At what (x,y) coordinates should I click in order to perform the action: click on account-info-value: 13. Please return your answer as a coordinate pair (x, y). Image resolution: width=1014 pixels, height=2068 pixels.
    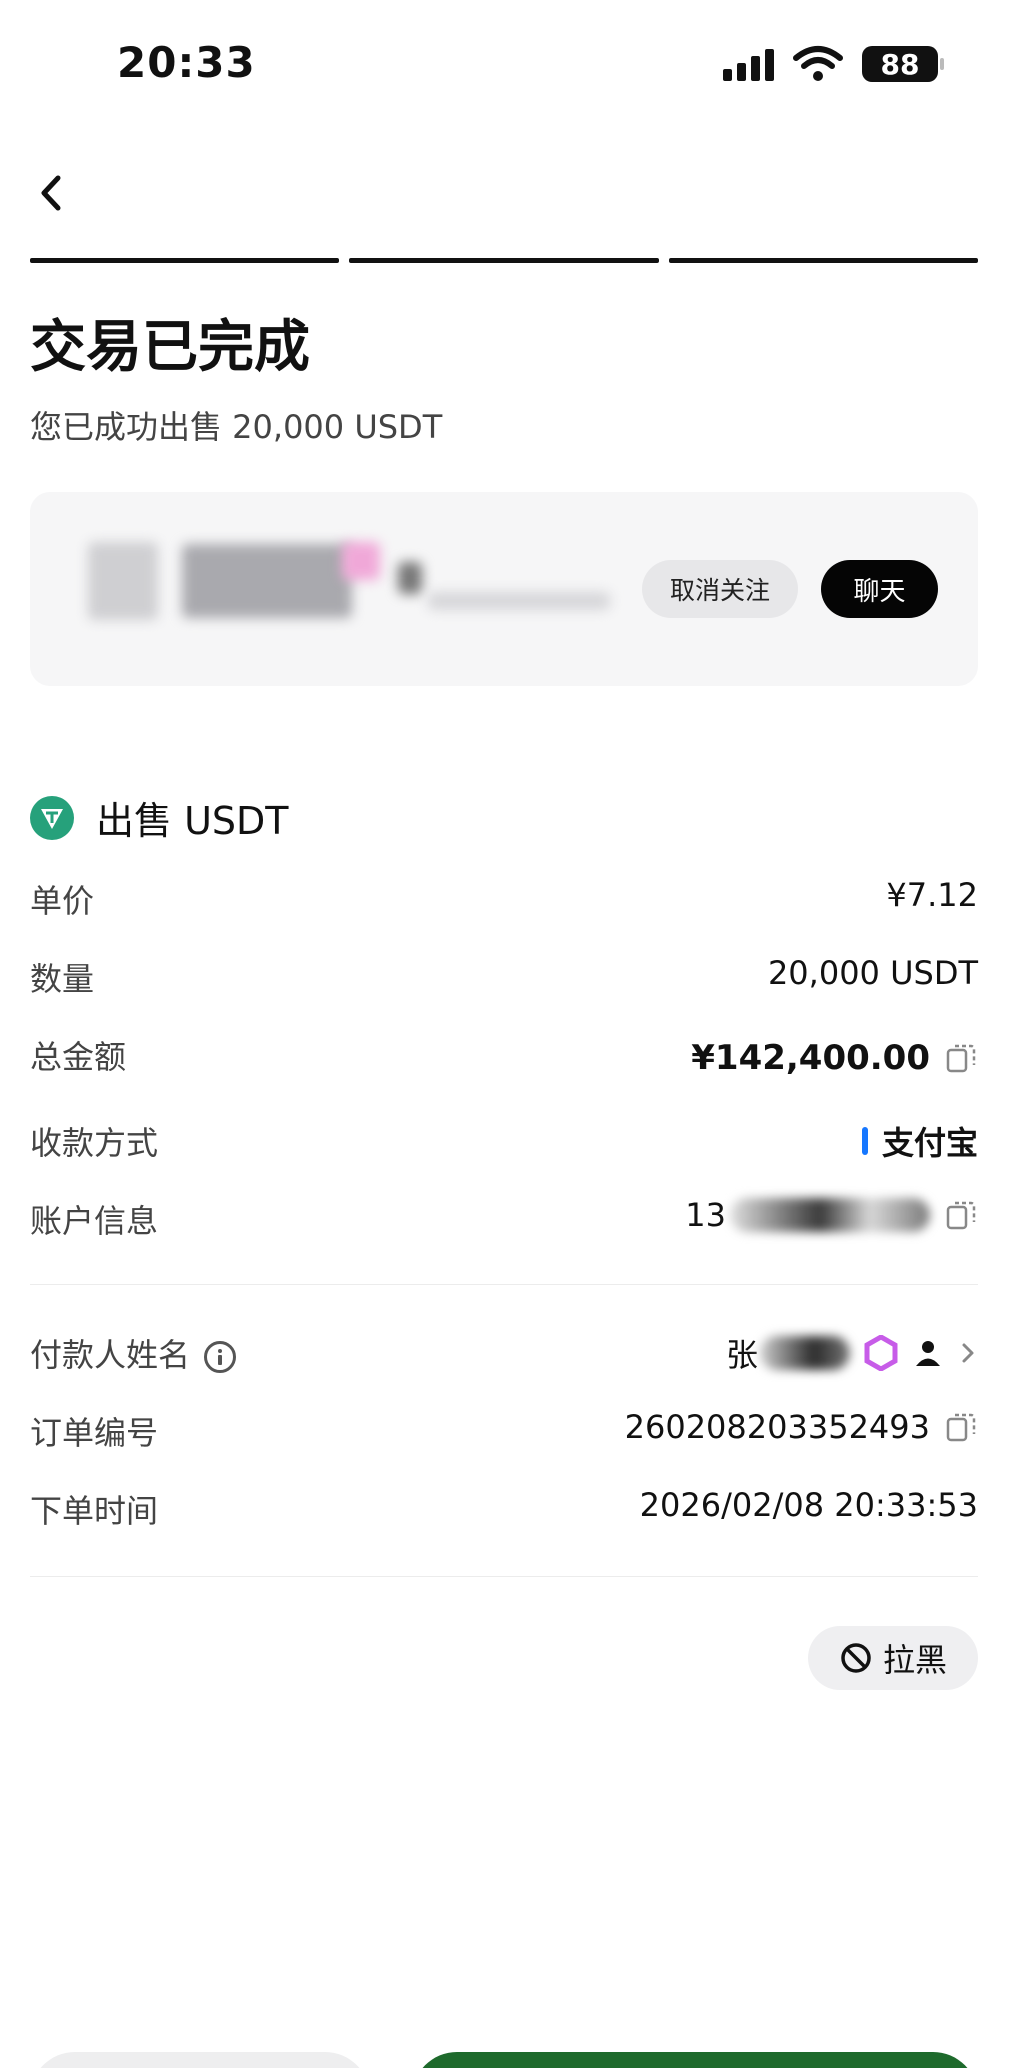
    Looking at the image, I should click on (831, 1215).